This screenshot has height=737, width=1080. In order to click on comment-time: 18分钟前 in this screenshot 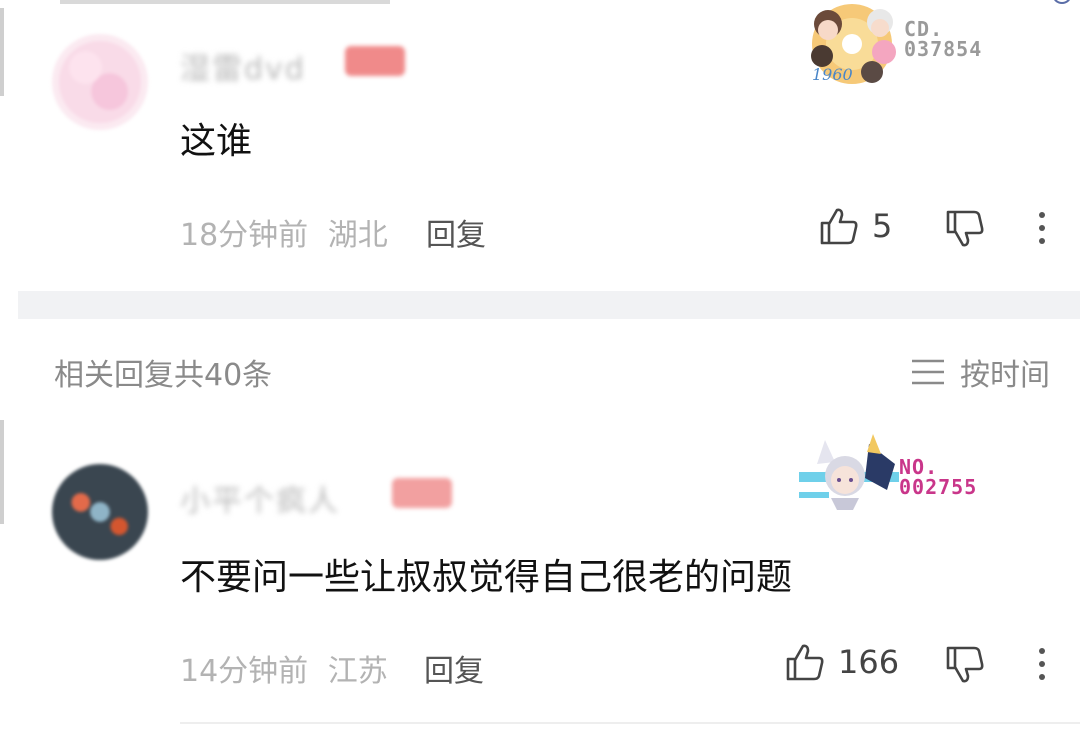, I will do `click(244, 235)`.